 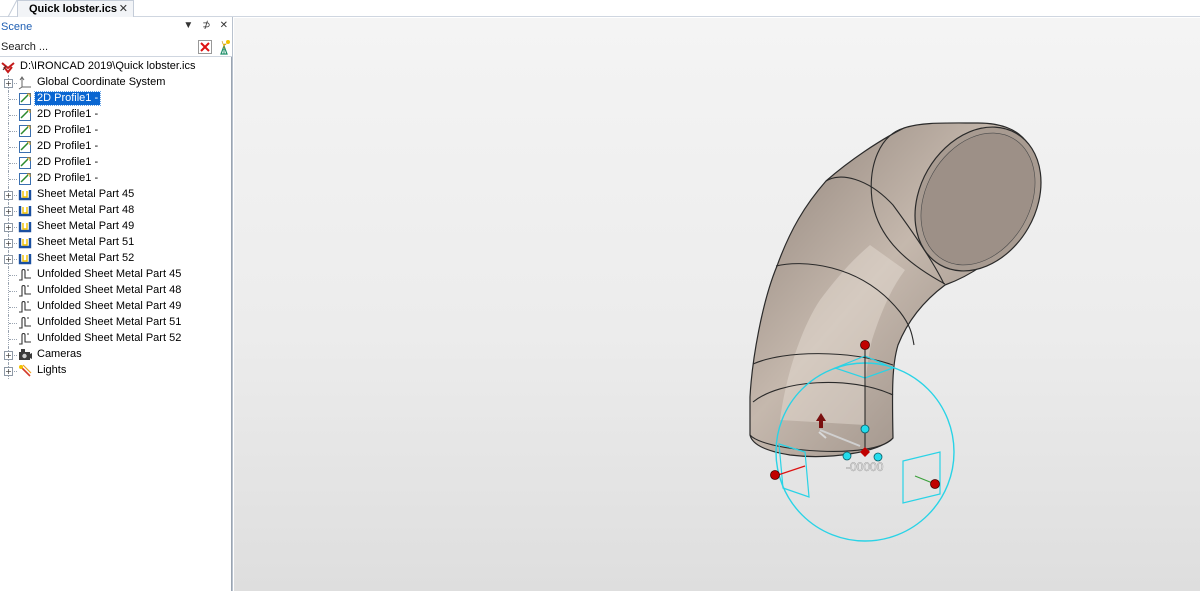 What do you see at coordinates (8, 67) in the screenshot?
I see `scene-root-icon` at bounding box center [8, 67].